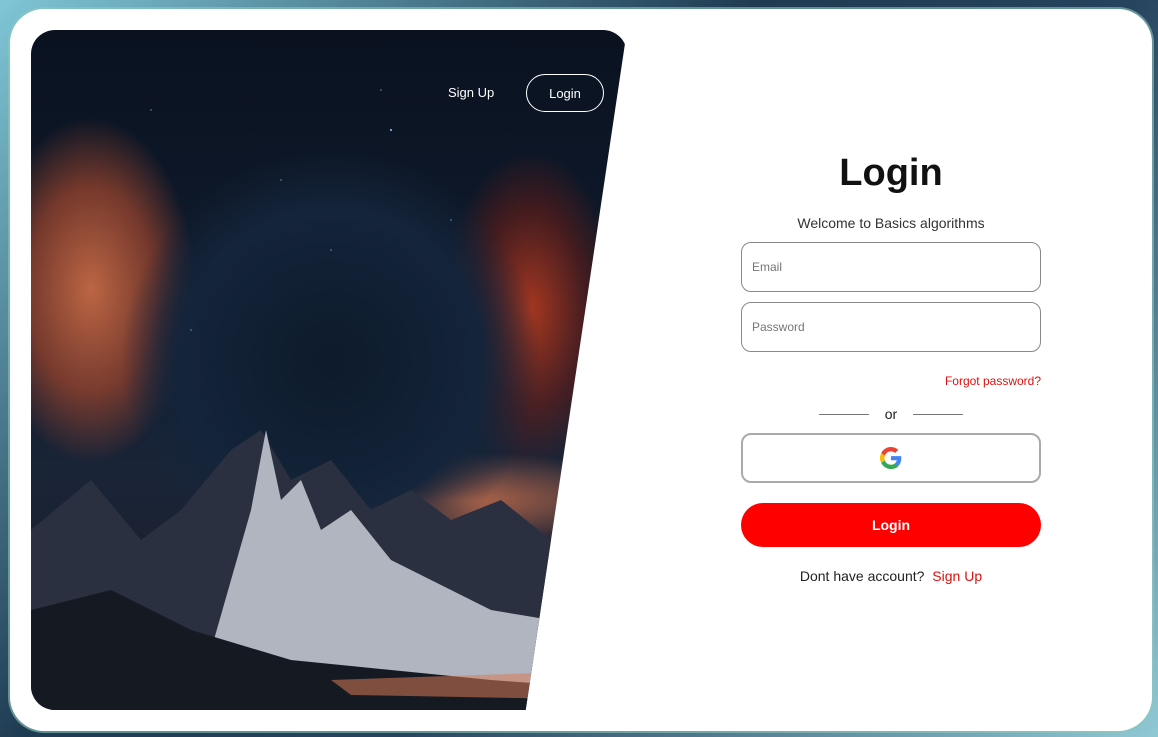 The image size is (1158, 737). I want to click on login-button: Login, so click(891, 525).